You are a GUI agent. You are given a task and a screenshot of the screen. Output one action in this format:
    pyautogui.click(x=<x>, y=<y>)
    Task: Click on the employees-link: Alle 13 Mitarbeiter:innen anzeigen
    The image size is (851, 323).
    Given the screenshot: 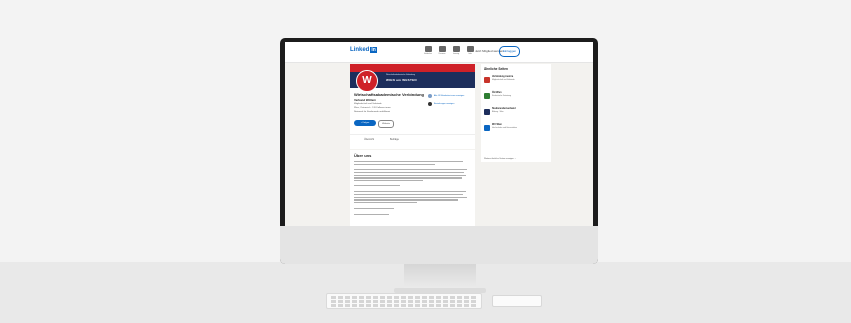 What is the action you would take?
    pyautogui.click(x=449, y=96)
    